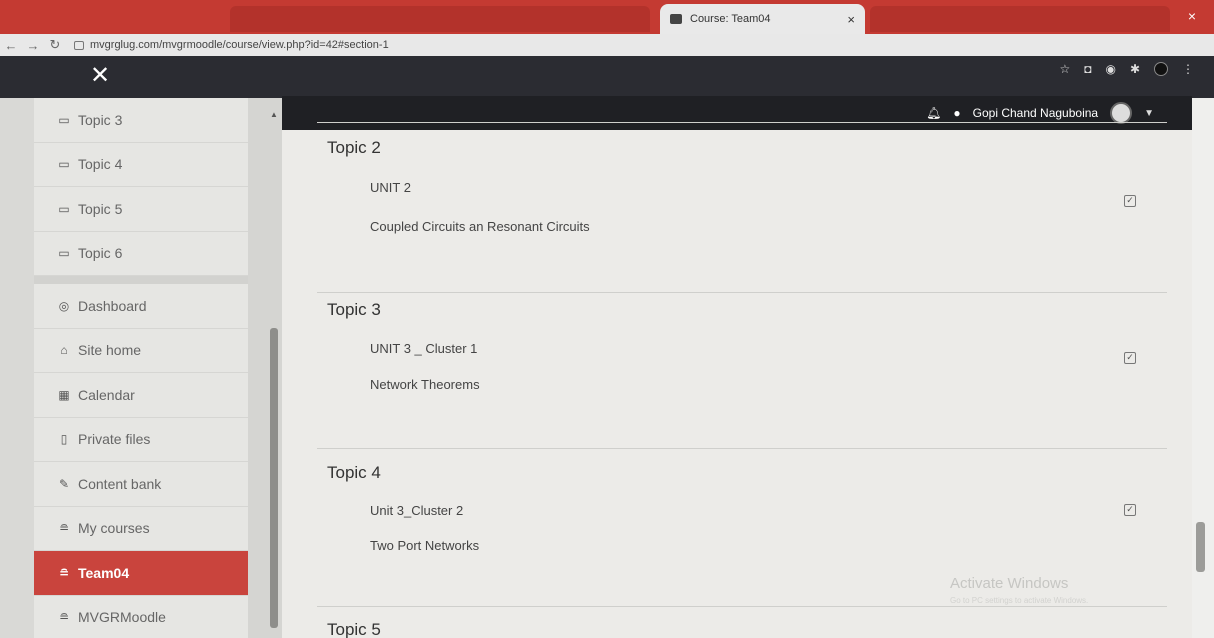 This screenshot has width=1214, height=638. What do you see at coordinates (141, 165) in the screenshot?
I see `drawer-item-topic-4: ▭ Topic 4` at bounding box center [141, 165].